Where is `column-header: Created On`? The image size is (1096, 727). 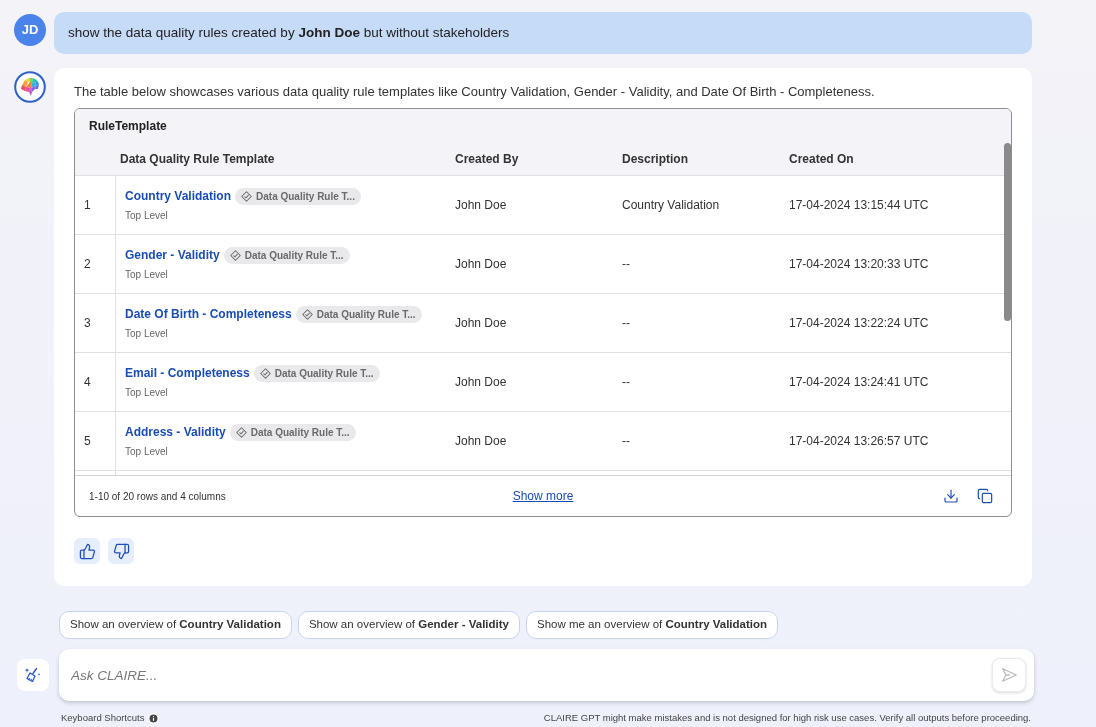 column-header: Created On is located at coordinates (821, 159).